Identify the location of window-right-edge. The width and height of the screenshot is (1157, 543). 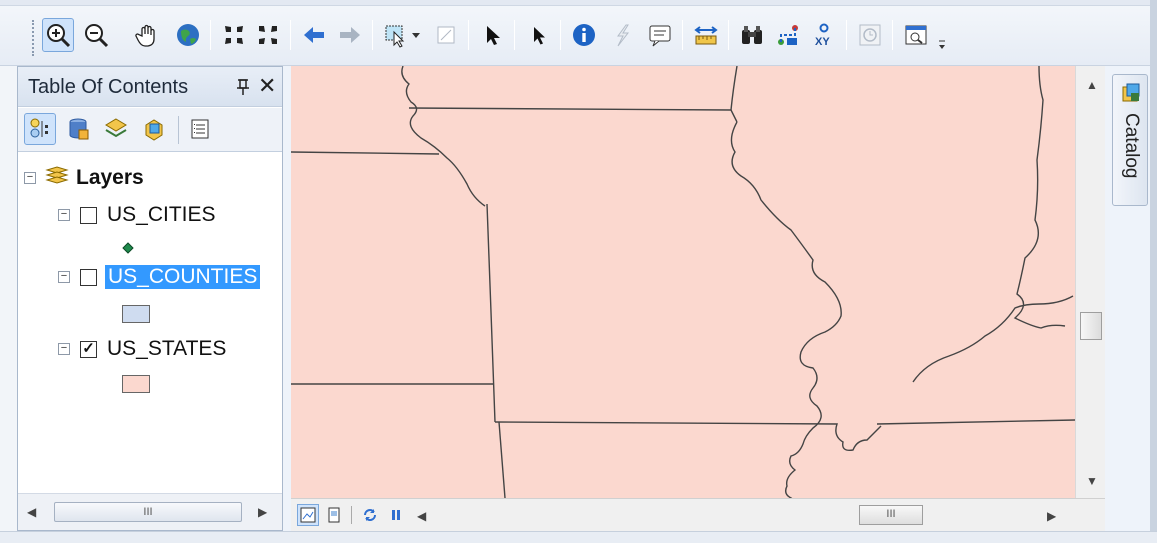
(1153, 271).